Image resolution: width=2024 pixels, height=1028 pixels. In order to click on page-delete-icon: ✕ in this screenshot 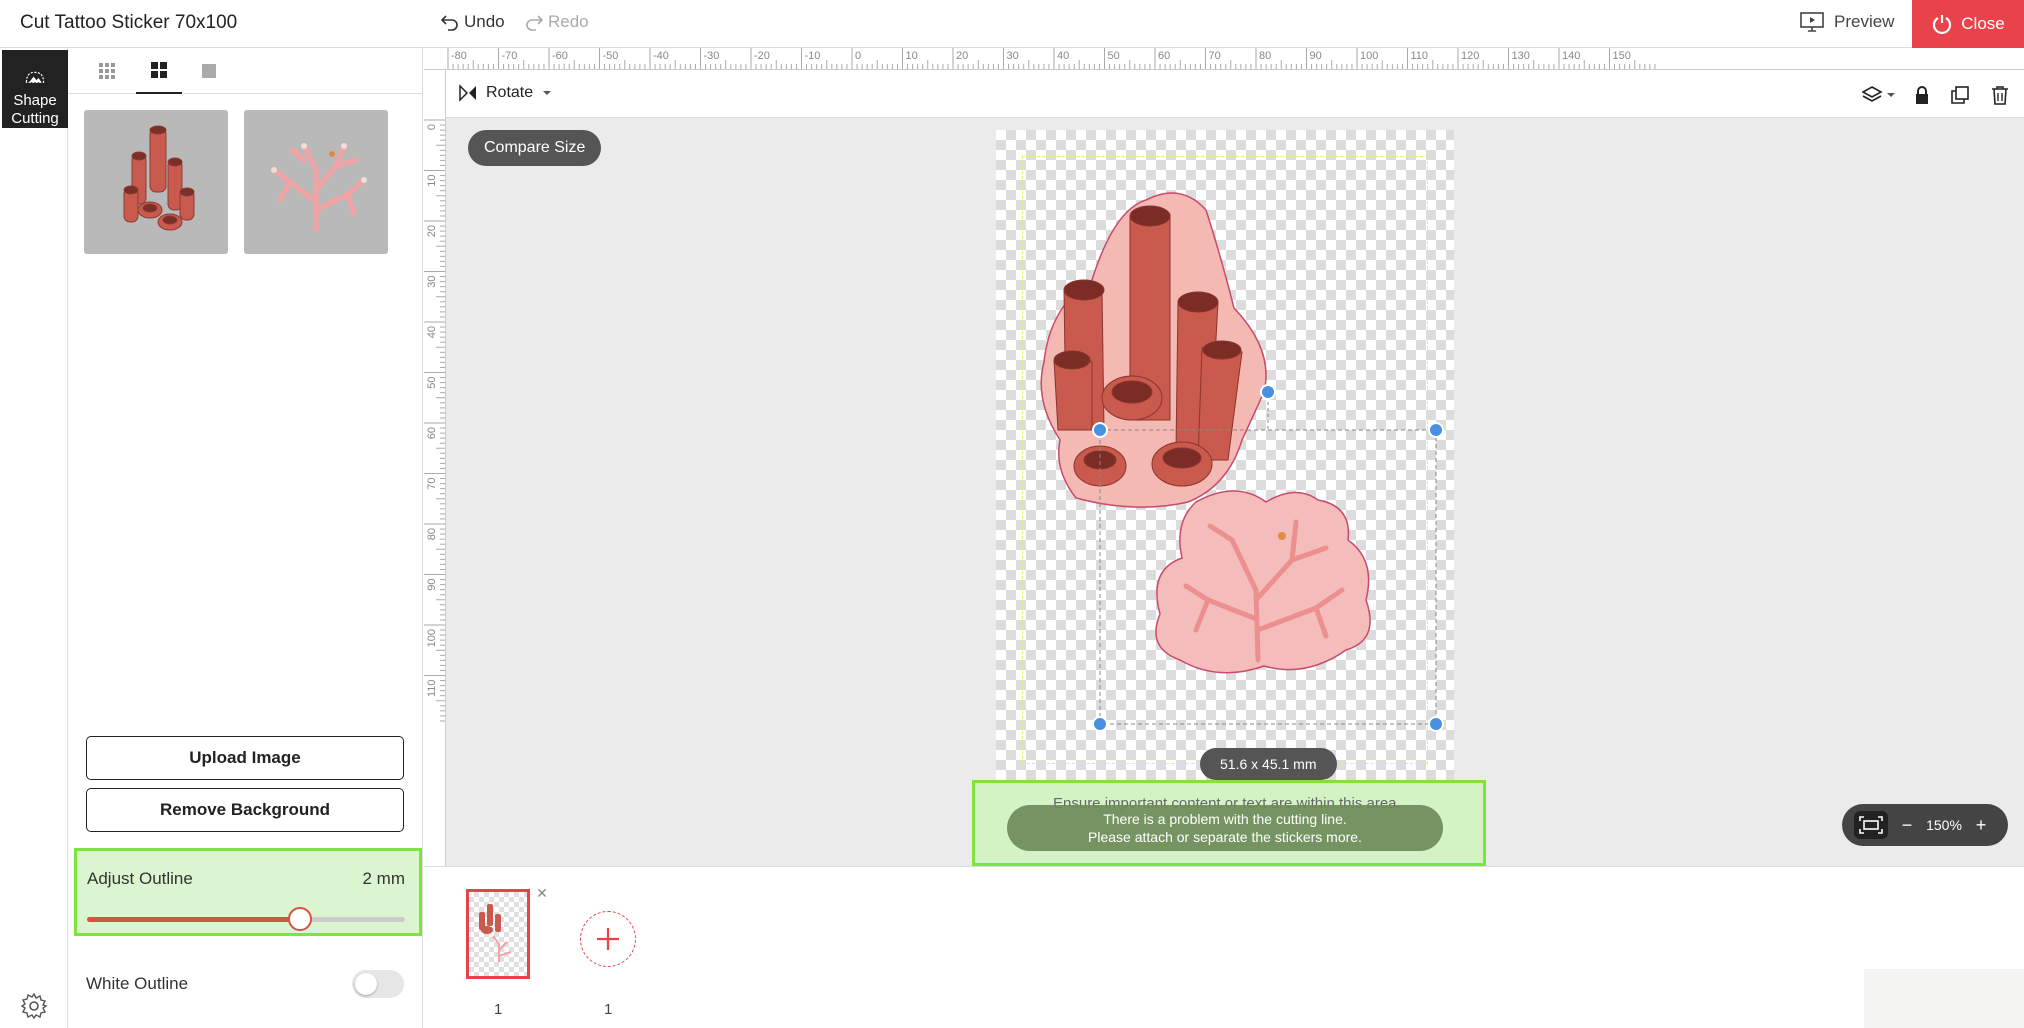, I will do `click(542, 893)`.